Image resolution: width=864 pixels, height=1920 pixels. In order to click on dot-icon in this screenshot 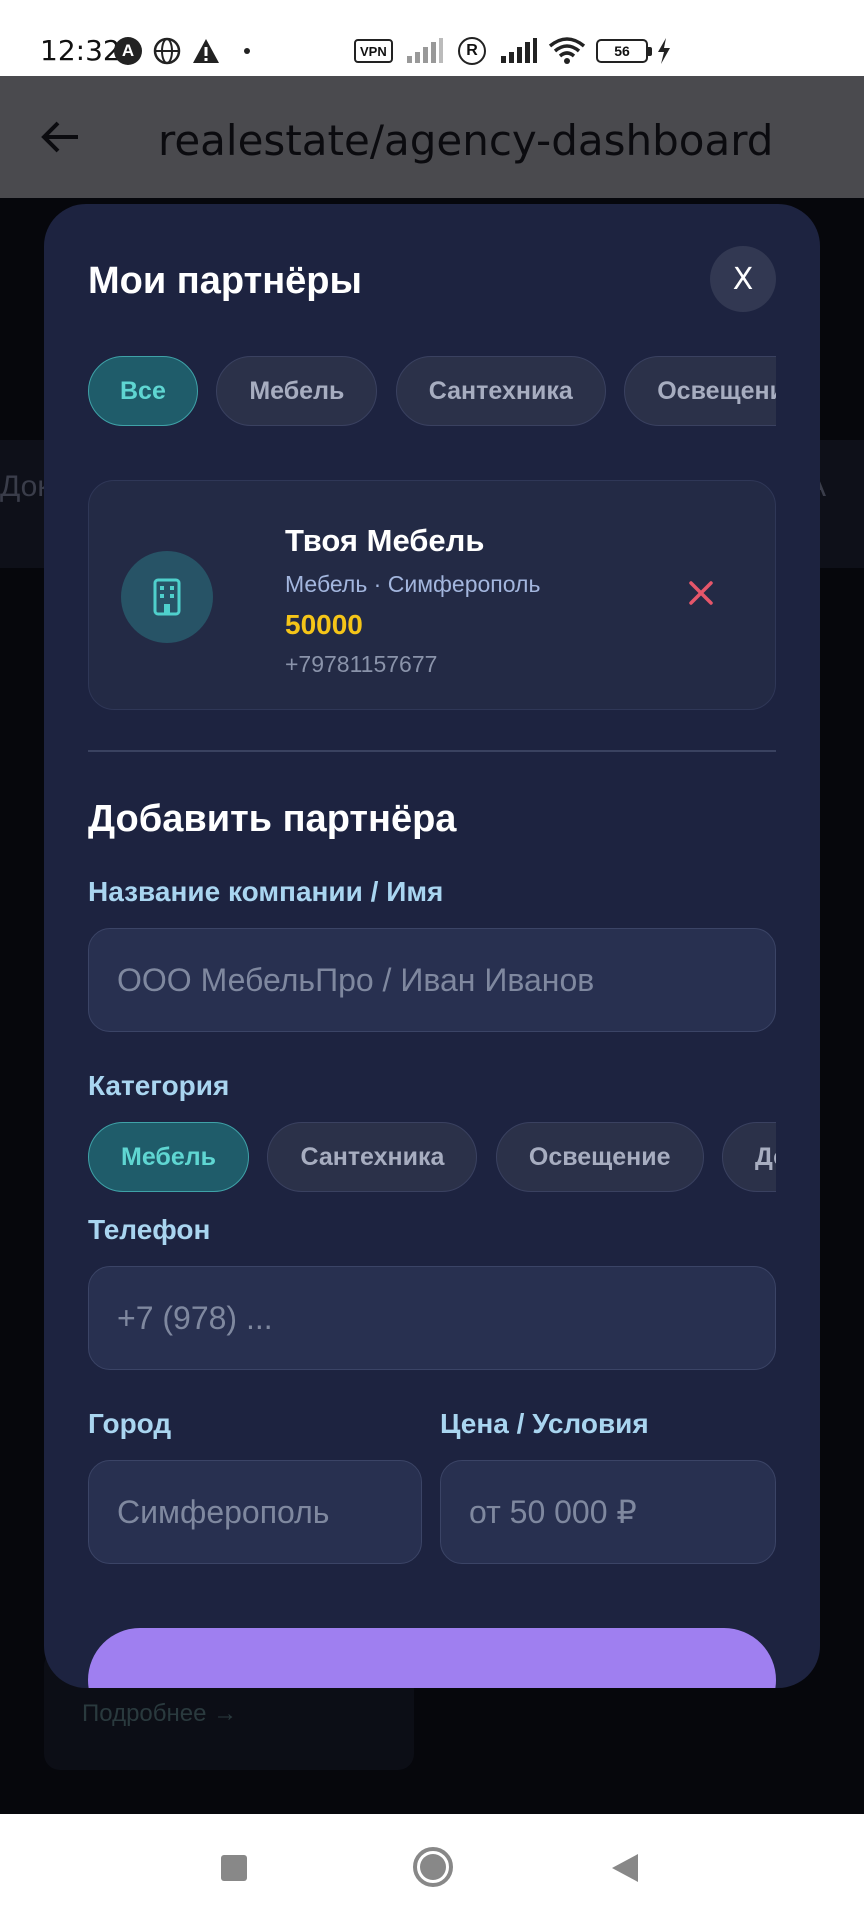, I will do `click(247, 51)`.